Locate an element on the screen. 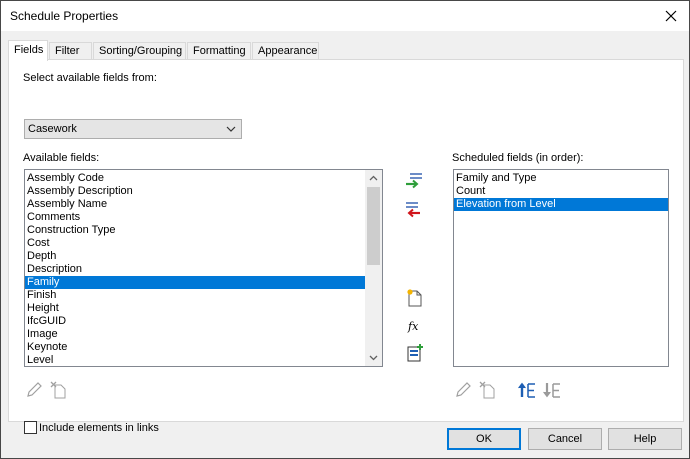 This screenshot has width=690, height=459. list-item: Family and Type is located at coordinates (561, 178).